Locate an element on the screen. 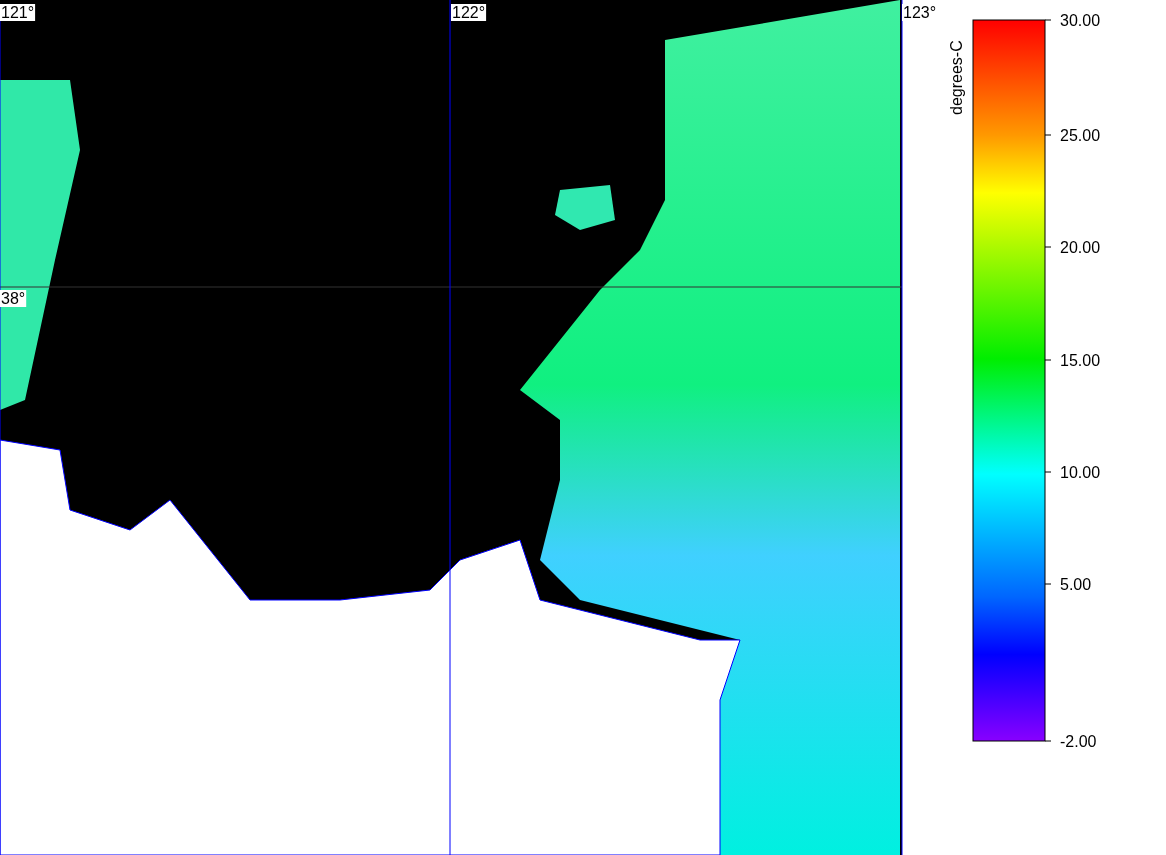 The image size is (1166, 855). scale-unit-label: degrees-C is located at coordinates (956, 77).